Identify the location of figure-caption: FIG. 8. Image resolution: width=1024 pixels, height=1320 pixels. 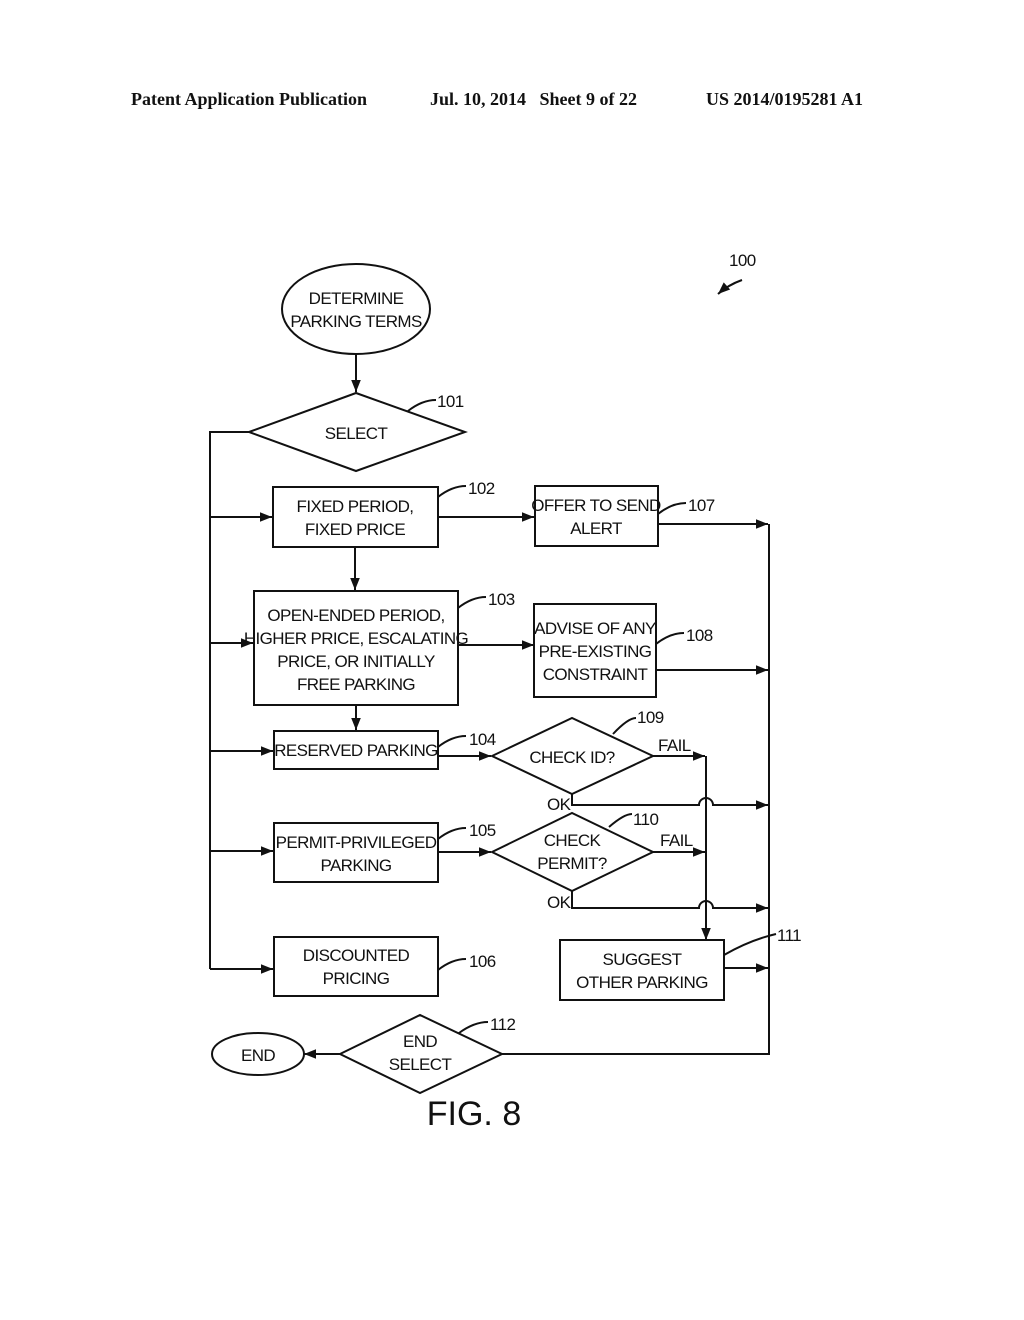
(474, 1114).